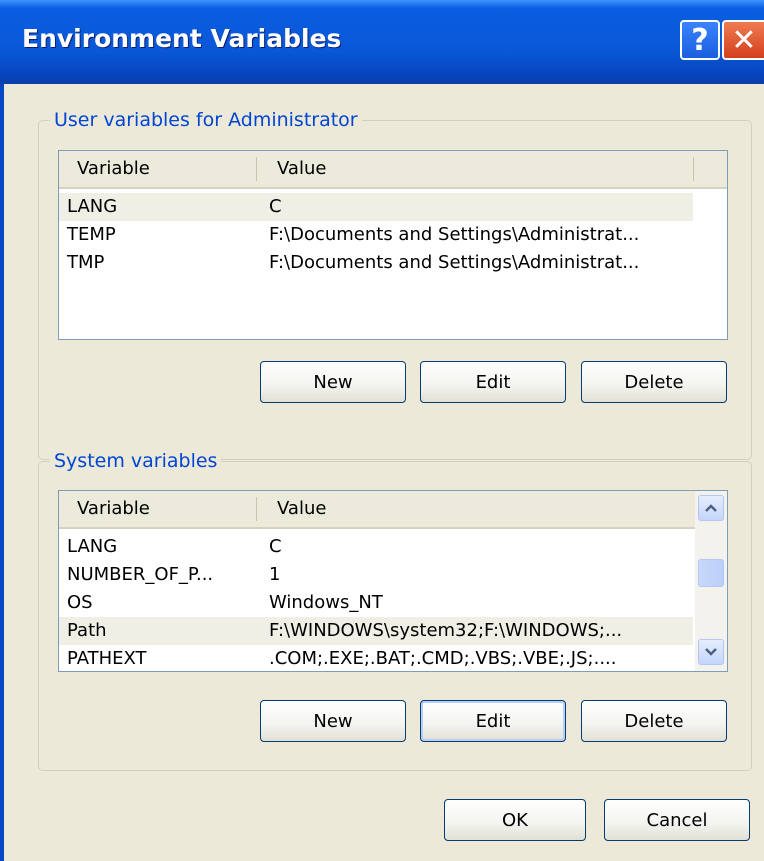 Image resolution: width=764 pixels, height=861 pixels. Describe the element at coordinates (515, 820) in the screenshot. I see `ok-button: OK` at that location.